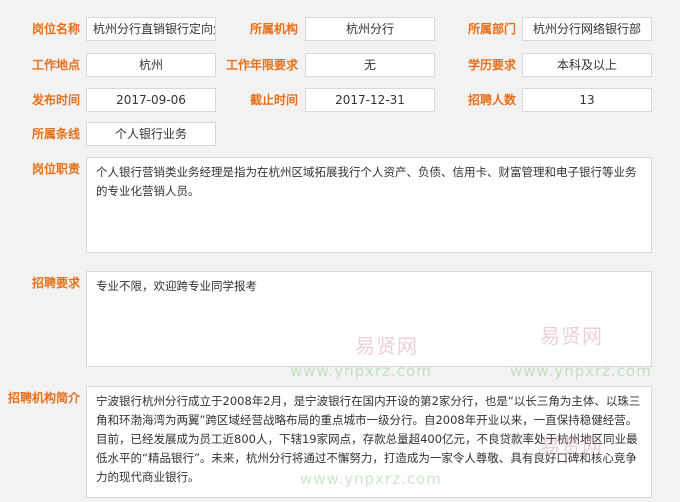  Describe the element at coordinates (261, 65) in the screenshot. I see `years-req-label: 工作年限要求` at that location.